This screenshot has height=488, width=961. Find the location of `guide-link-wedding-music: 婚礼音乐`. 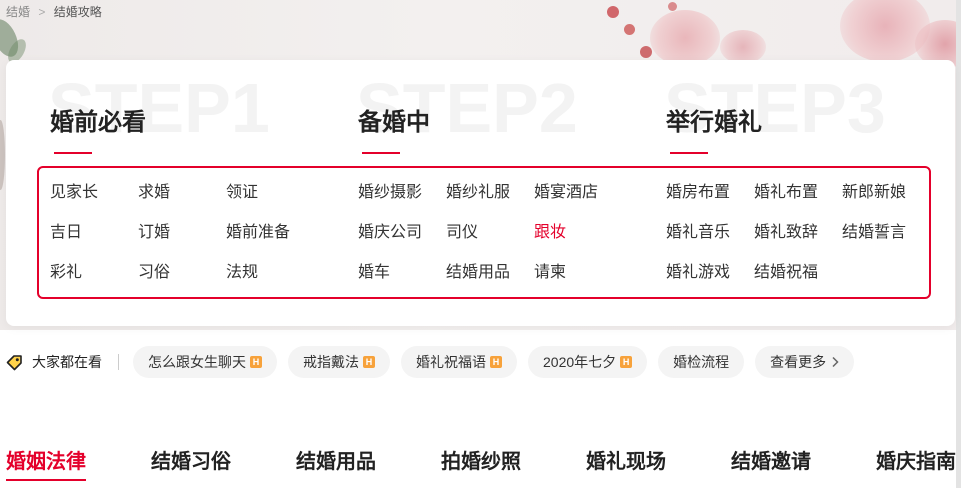

guide-link-wedding-music: 婚礼音乐 is located at coordinates (710, 233).